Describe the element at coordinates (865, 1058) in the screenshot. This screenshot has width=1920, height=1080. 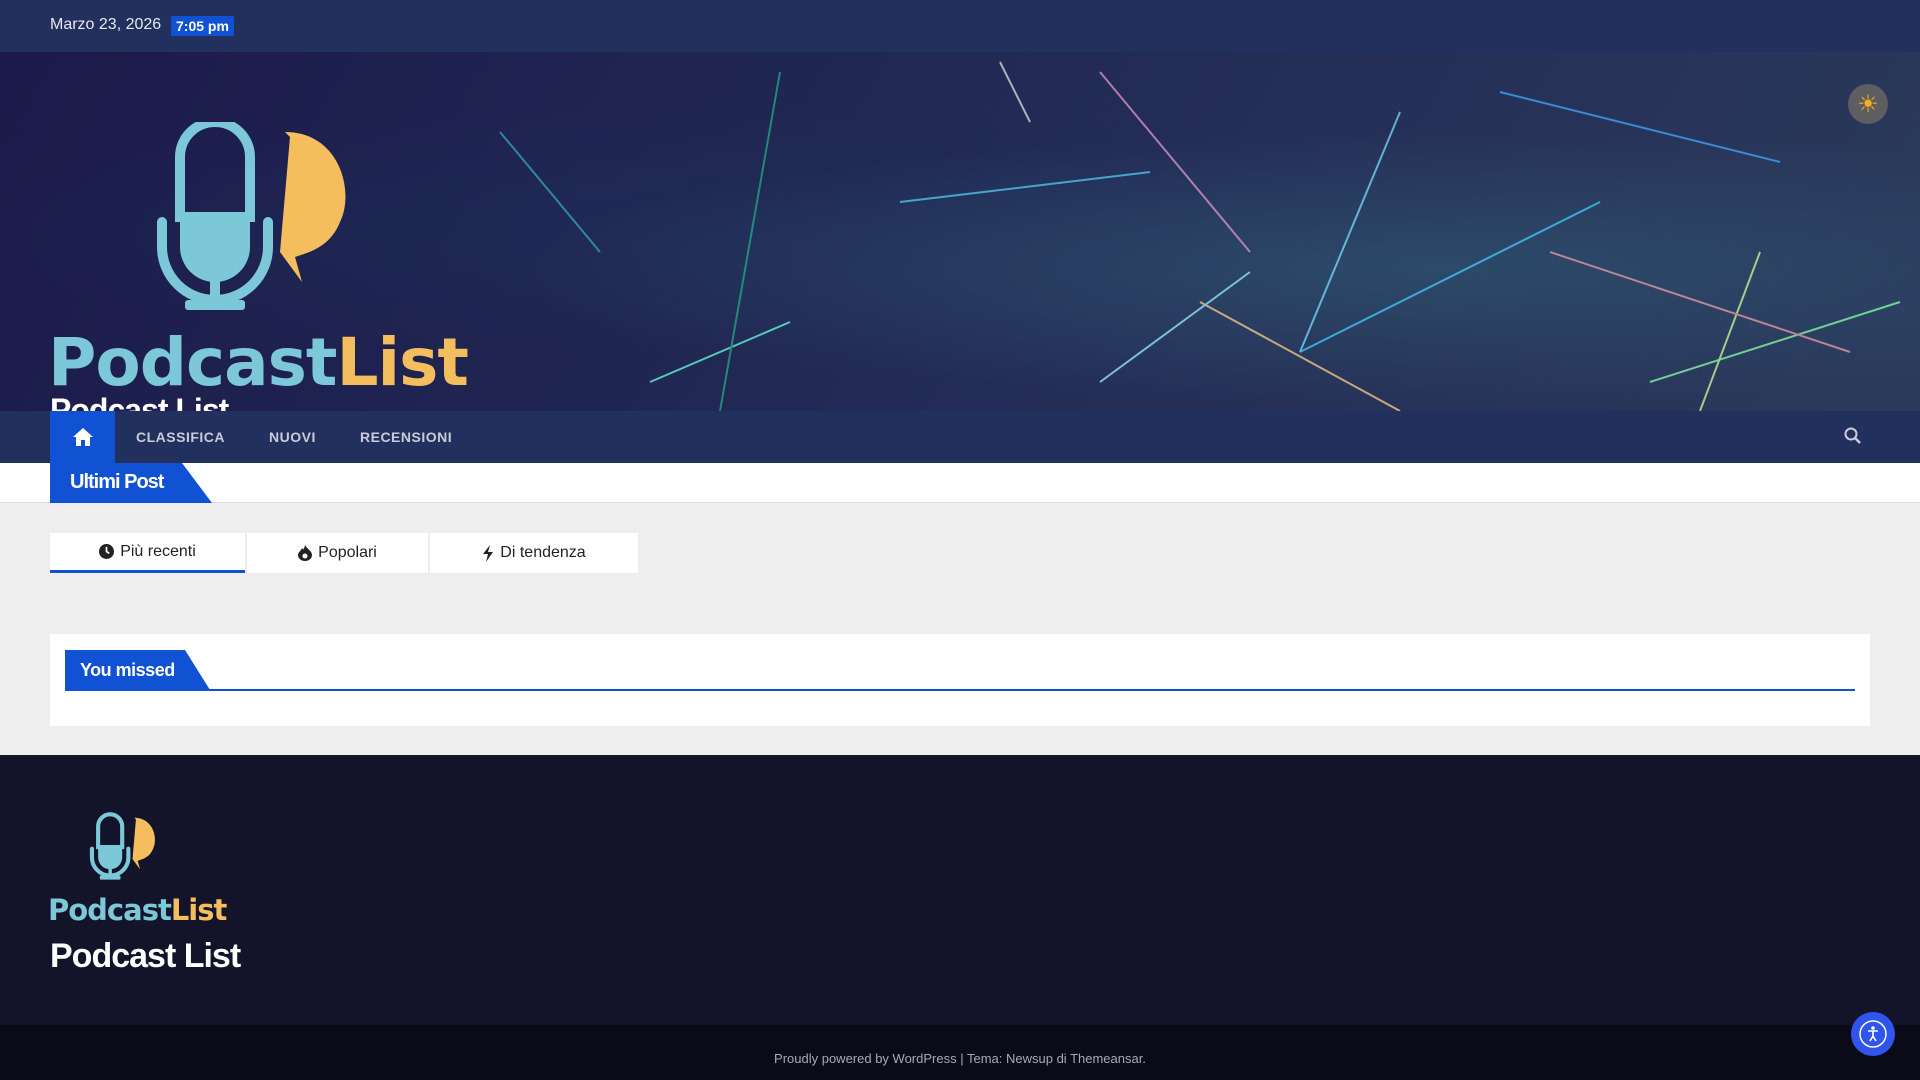
I see `wordpress-link: Proudly powered by WordPress` at that location.